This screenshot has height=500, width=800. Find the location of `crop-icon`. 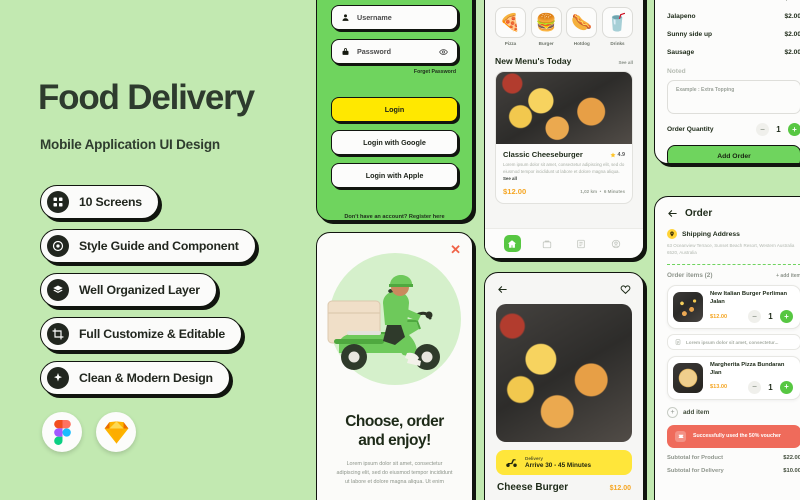

crop-icon is located at coordinates (58, 334).